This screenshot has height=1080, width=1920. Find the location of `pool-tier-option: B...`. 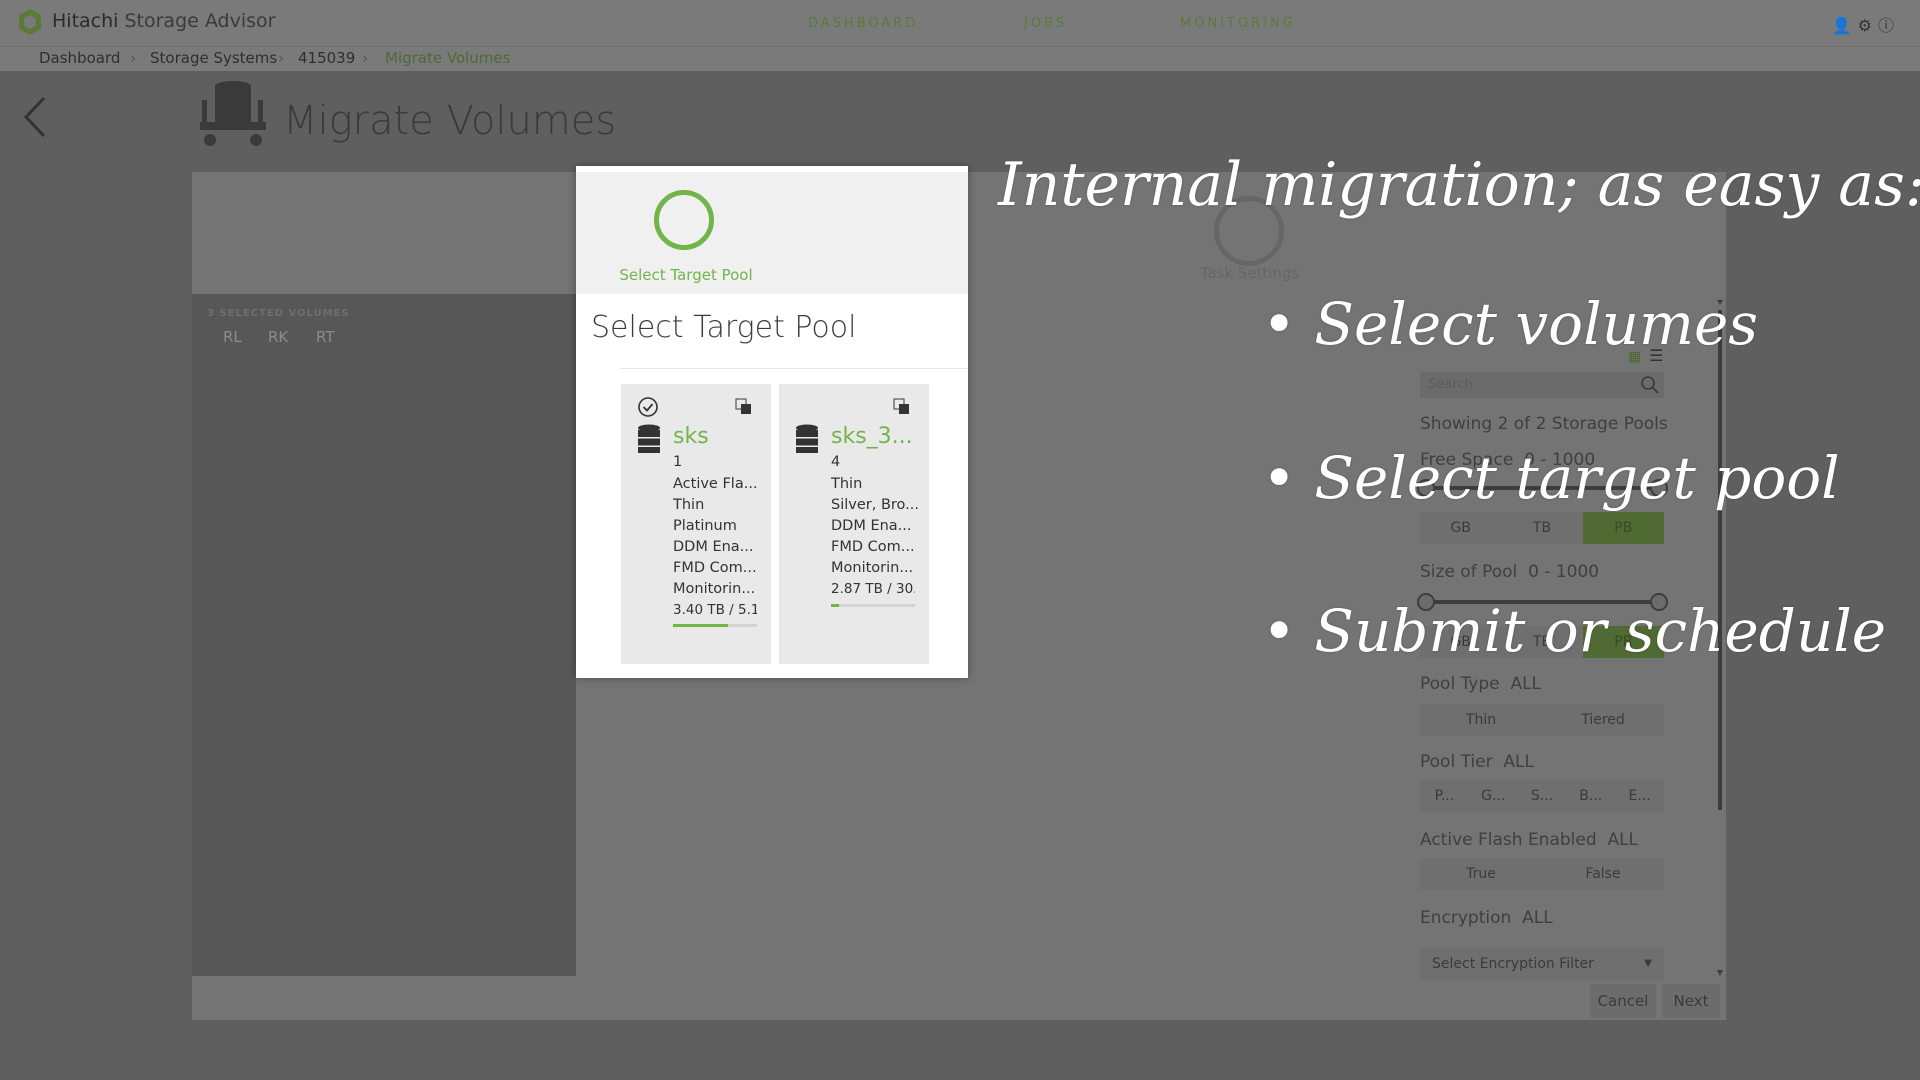

pool-tier-option: B... is located at coordinates (1590, 796).